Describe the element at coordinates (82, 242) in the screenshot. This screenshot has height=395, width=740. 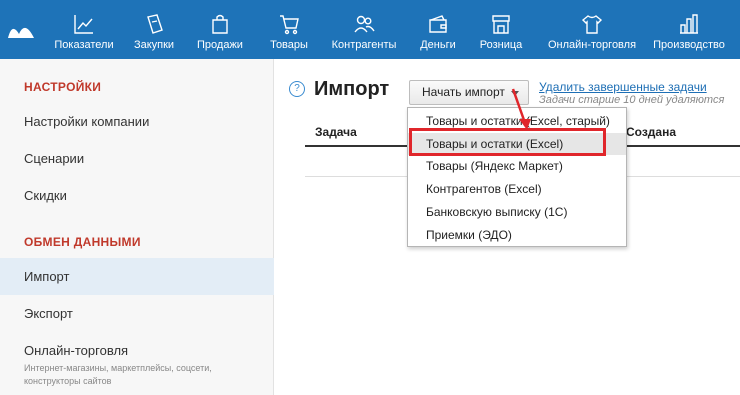
I see `sidebar-section-data-exchange: ОБМЕН ДАННЫМИ` at that location.